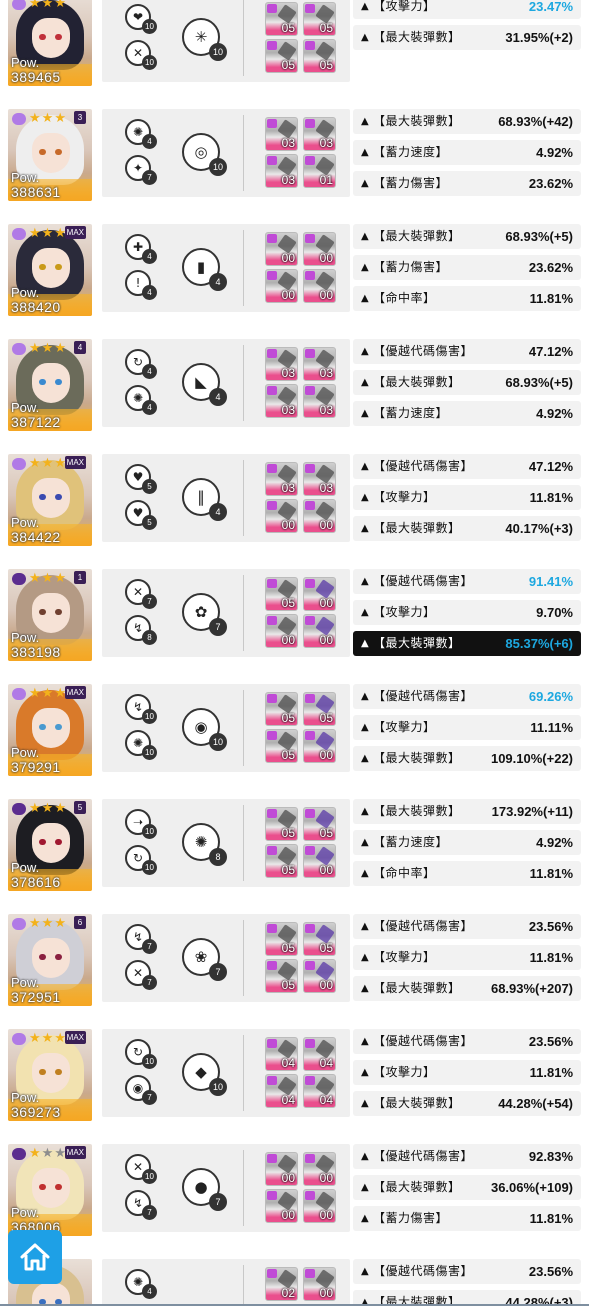  Describe the element at coordinates (141, 170) in the screenshot. I see `skill-2-icon: ✦ 7` at that location.